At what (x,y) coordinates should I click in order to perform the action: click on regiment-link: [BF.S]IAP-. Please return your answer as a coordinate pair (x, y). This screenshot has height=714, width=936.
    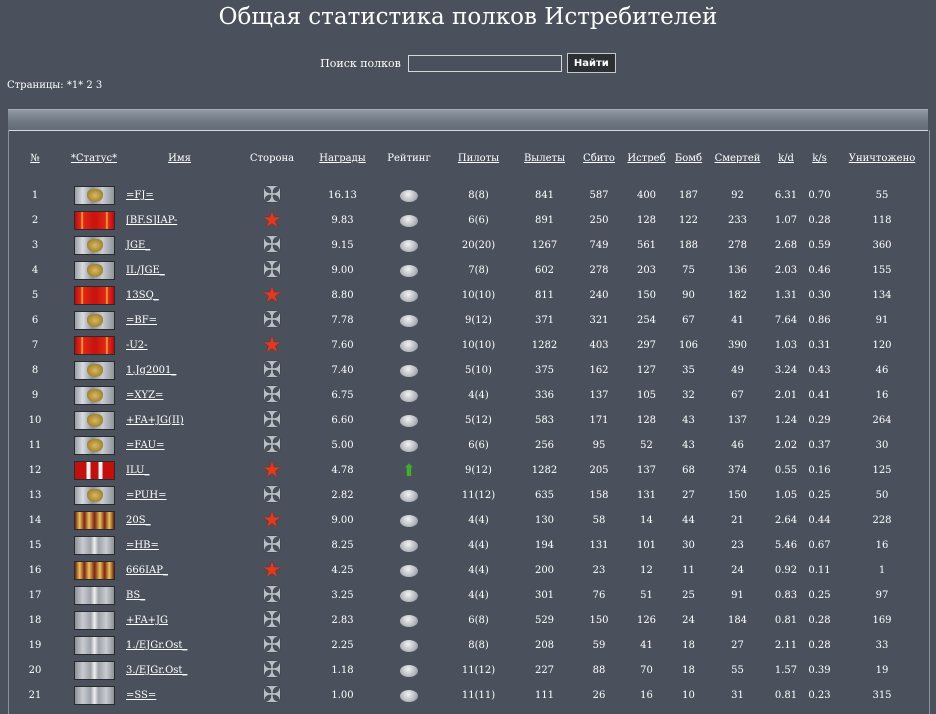
    Looking at the image, I should click on (151, 220).